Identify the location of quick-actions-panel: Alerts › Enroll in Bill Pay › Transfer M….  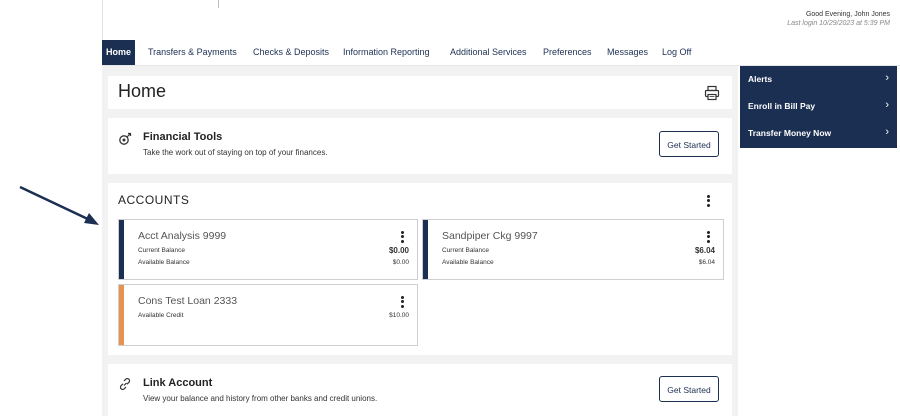
(818, 107).